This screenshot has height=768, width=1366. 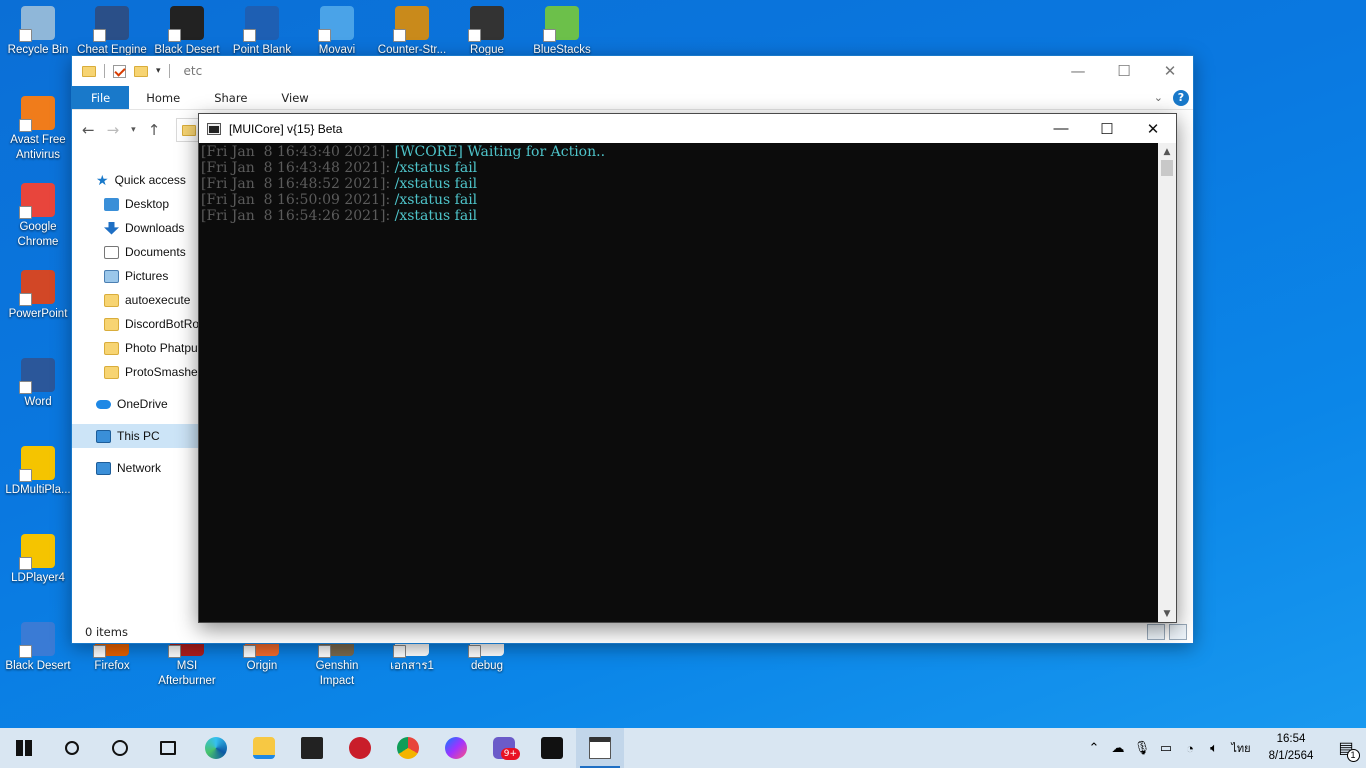 I want to click on nav-quick-item: ProtoSmasher, so click(x=136, y=372).